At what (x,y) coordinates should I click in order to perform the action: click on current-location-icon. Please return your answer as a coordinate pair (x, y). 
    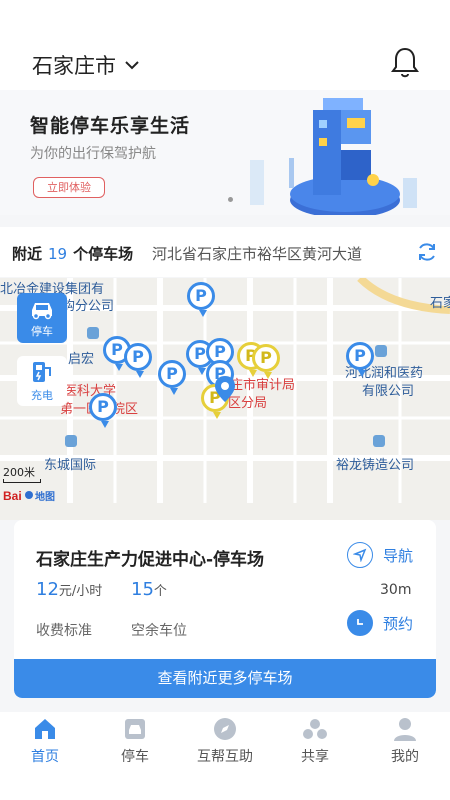
    Looking at the image, I should click on (225, 389).